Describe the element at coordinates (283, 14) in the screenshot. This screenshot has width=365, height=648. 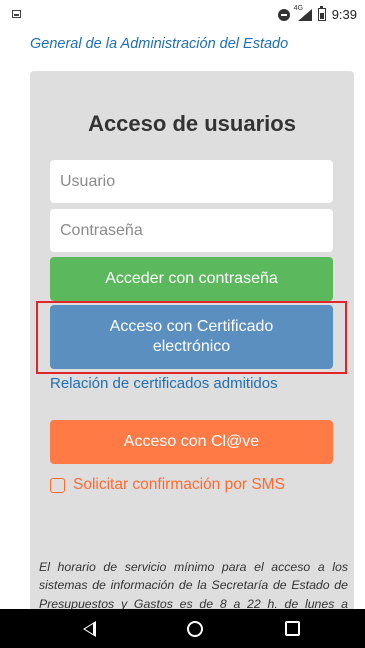
I see `do-not-disturb-icon` at that location.